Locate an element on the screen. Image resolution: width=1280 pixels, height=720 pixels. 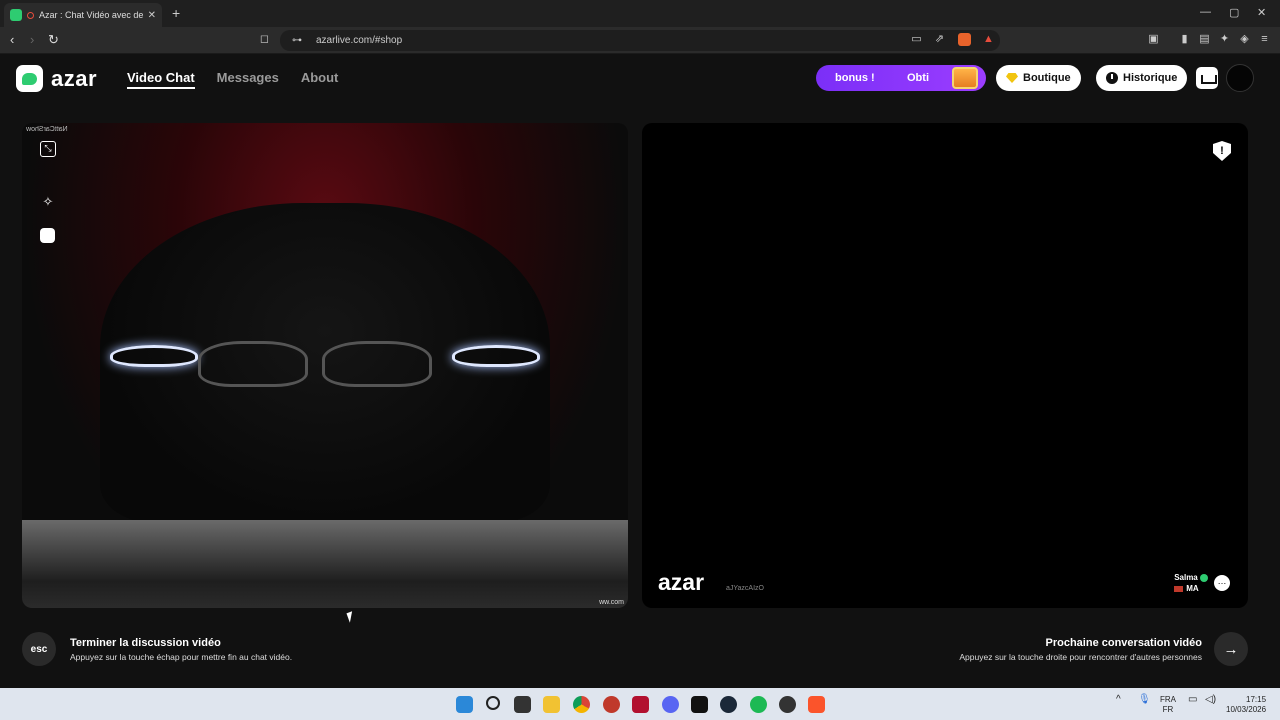
country-flag-icon is located at coordinates (1179, 588).